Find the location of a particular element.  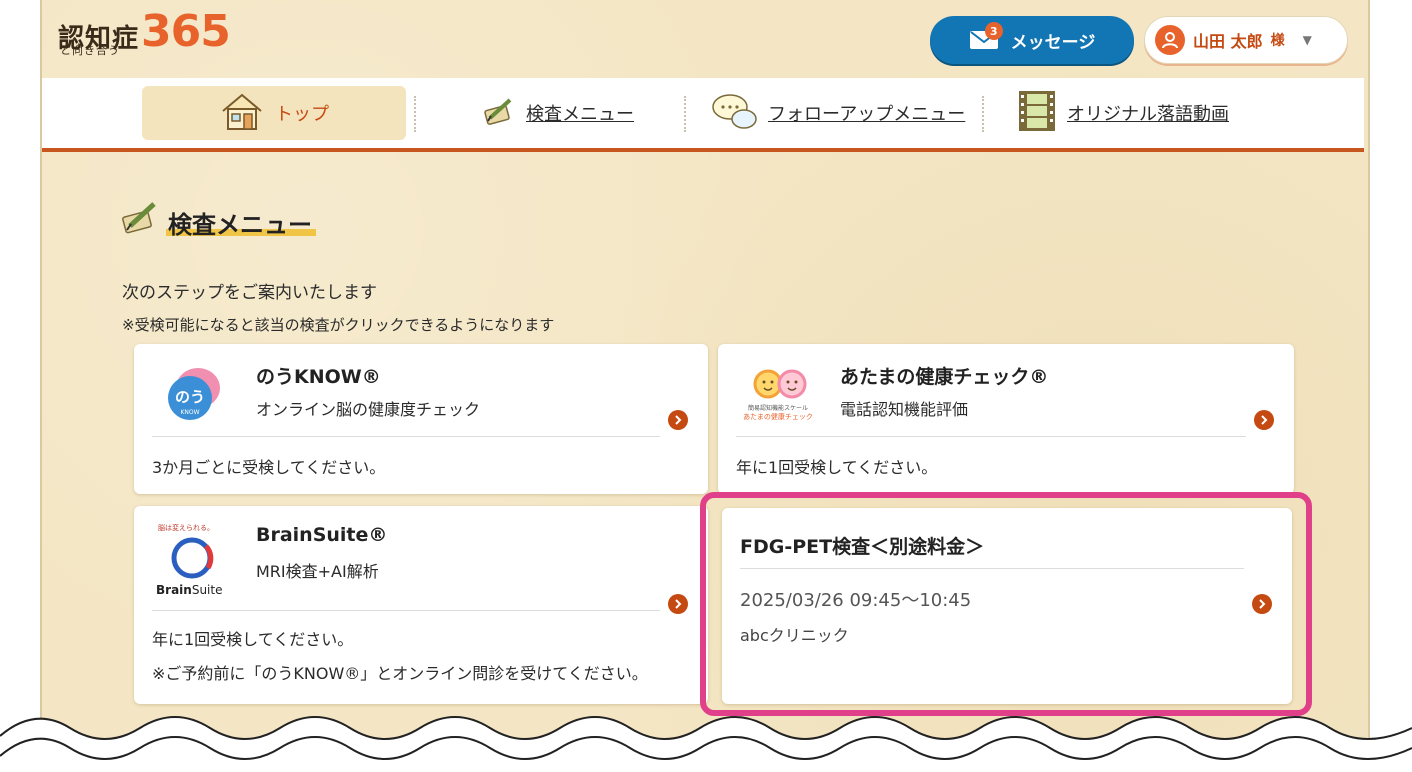

user-menu-button: 山田 太郎 様 ▼ is located at coordinates (1246, 40).